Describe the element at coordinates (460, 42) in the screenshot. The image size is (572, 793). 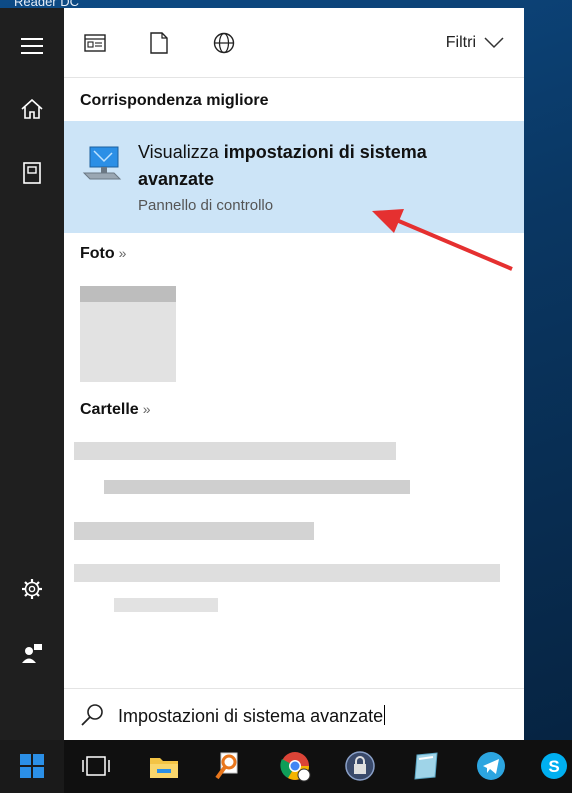
I see `filters-label: Filtri` at that location.